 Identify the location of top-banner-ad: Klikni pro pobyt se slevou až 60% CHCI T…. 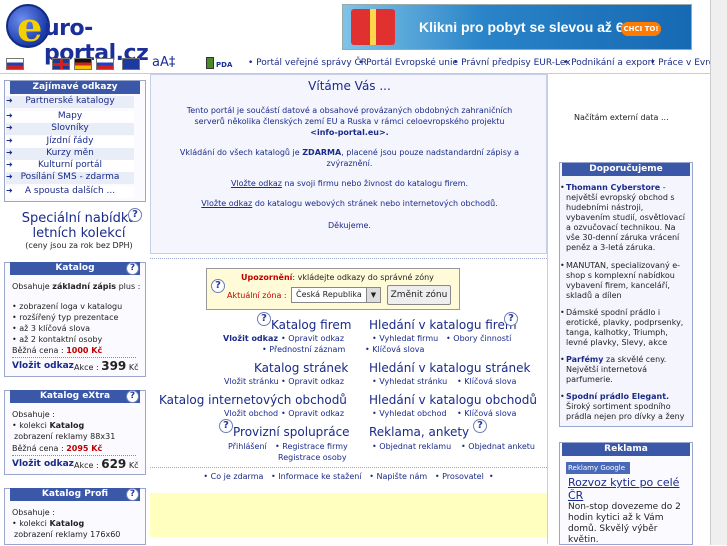
(517, 27).